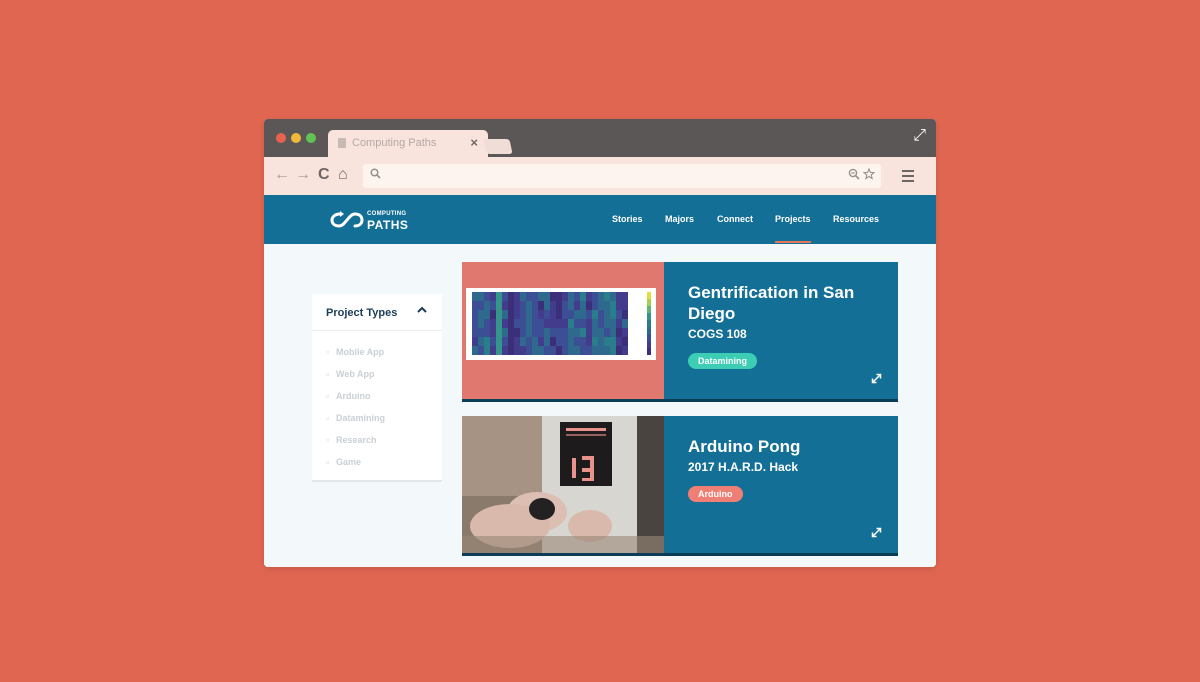 The width and height of the screenshot is (1200, 682). What do you see at coordinates (384, 352) in the screenshot?
I see `filter-mobile-app: Mobile App` at bounding box center [384, 352].